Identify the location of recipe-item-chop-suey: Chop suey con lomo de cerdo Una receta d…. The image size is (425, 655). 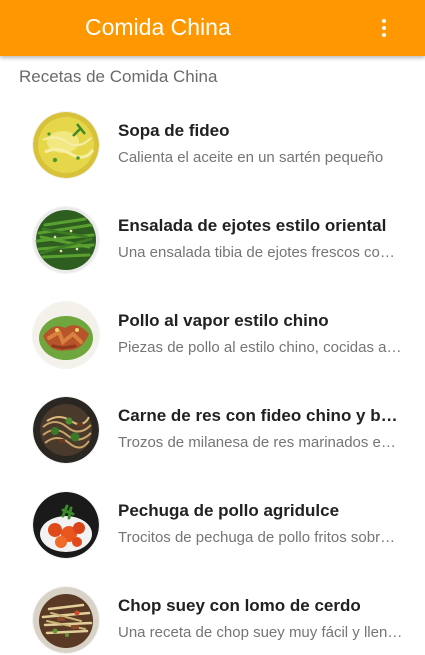
(212, 613).